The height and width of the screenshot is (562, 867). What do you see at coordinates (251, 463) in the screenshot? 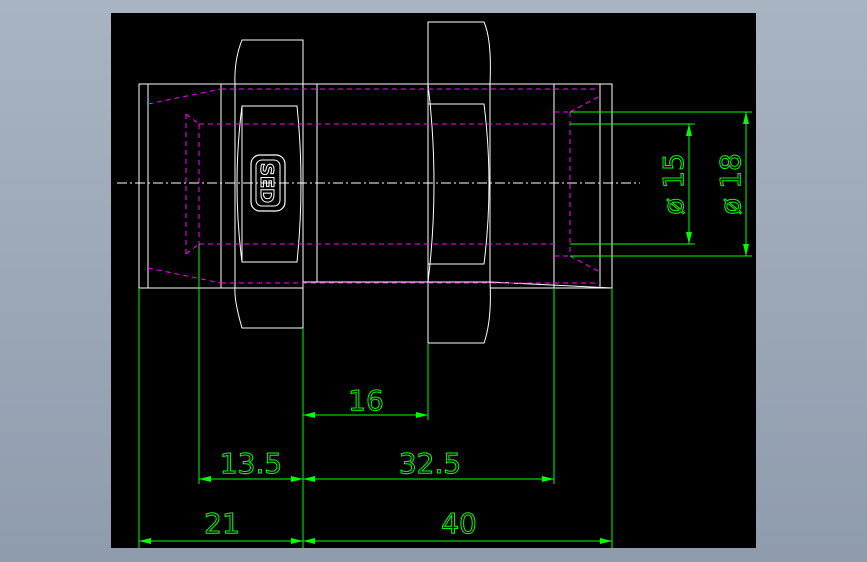
I see `dim-label-13-5: 13.5` at bounding box center [251, 463].